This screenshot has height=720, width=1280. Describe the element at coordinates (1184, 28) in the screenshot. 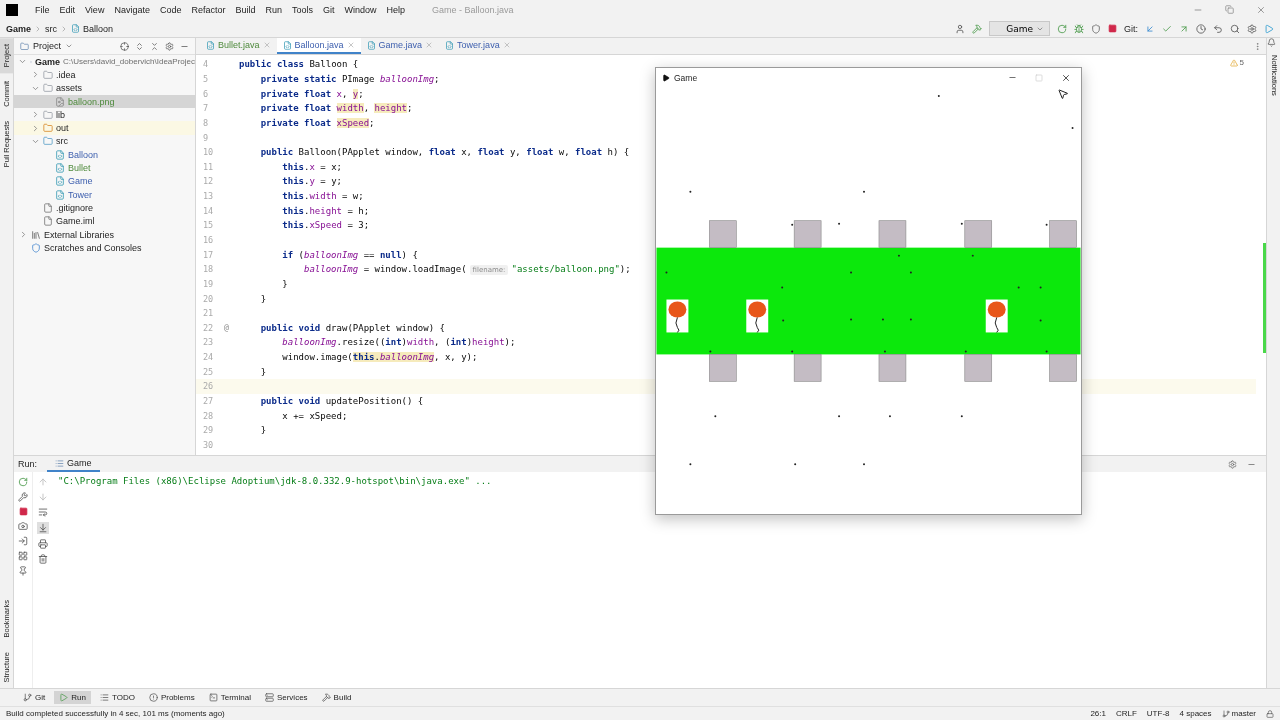

I see `push-arrow-icon` at that location.